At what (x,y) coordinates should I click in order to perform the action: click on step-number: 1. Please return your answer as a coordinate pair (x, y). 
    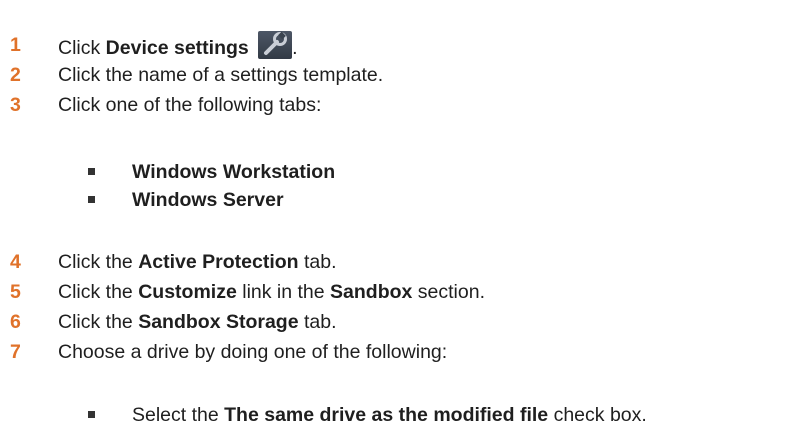
    Looking at the image, I should click on (15, 44).